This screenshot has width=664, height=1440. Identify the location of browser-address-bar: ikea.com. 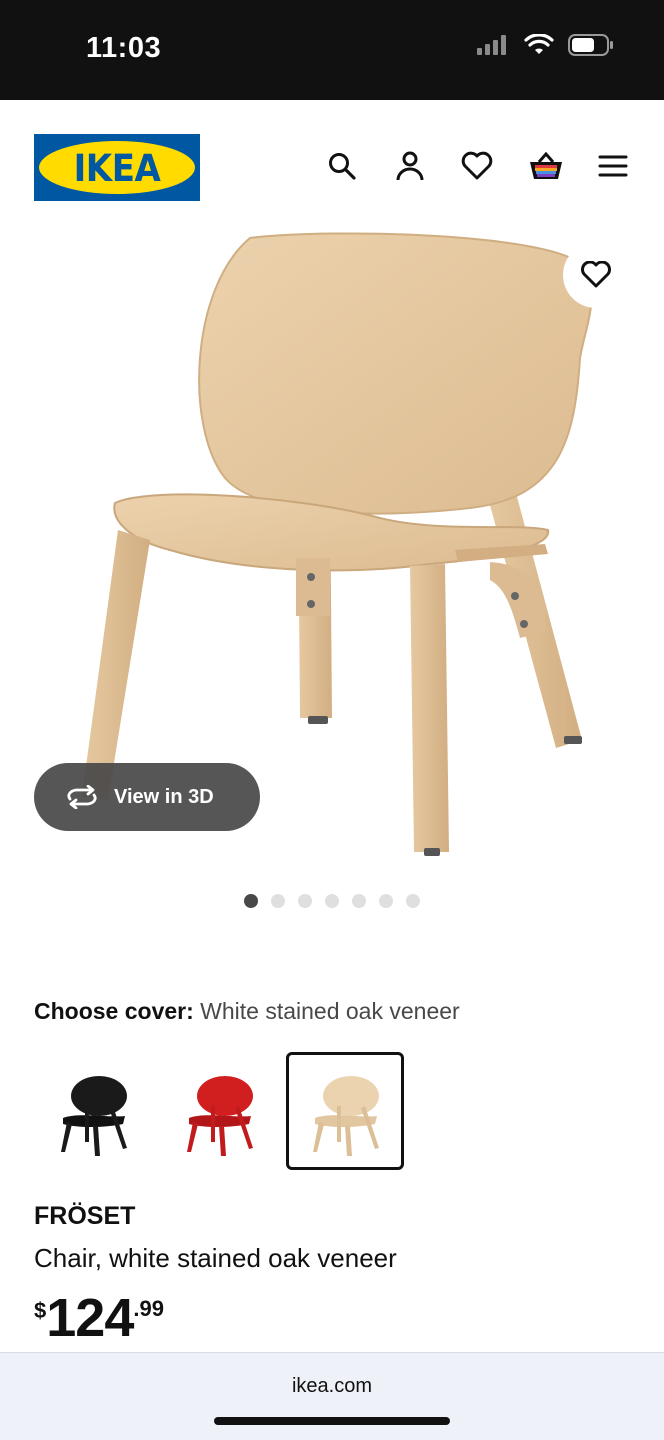
(332, 1396).